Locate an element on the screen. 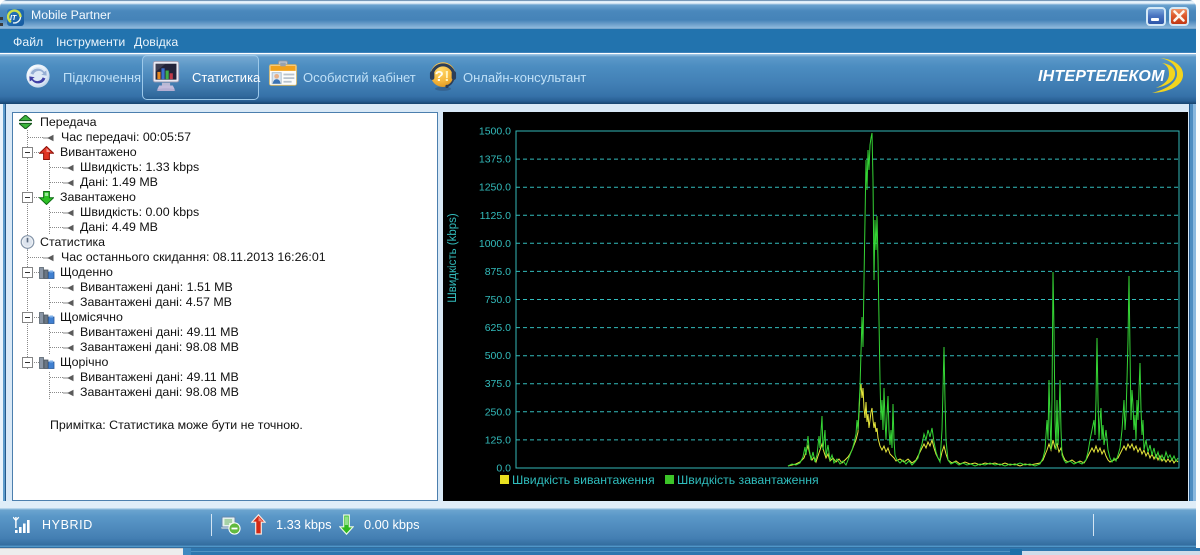 This screenshot has width=1200, height=555. svg-text: 875.0 is located at coordinates (498, 272).